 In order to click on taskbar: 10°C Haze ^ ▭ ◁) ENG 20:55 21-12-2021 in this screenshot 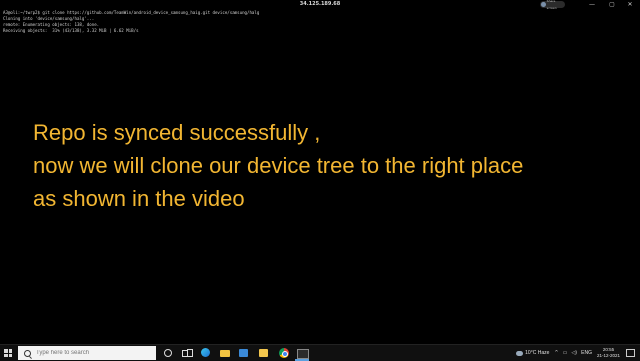, I will do `click(320, 352)`.